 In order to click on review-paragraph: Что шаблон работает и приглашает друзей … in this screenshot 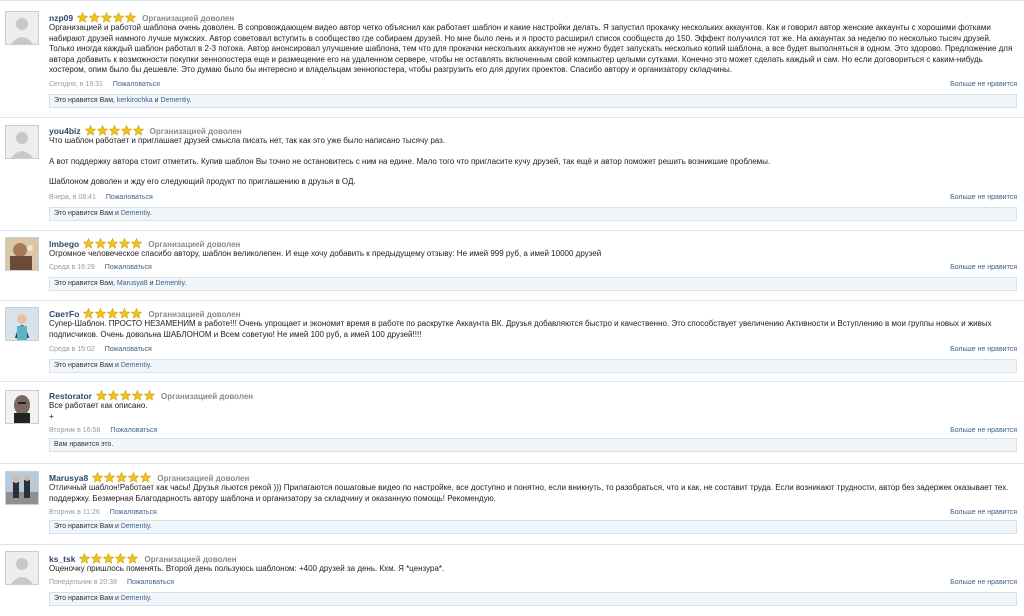, I will do `click(247, 140)`.